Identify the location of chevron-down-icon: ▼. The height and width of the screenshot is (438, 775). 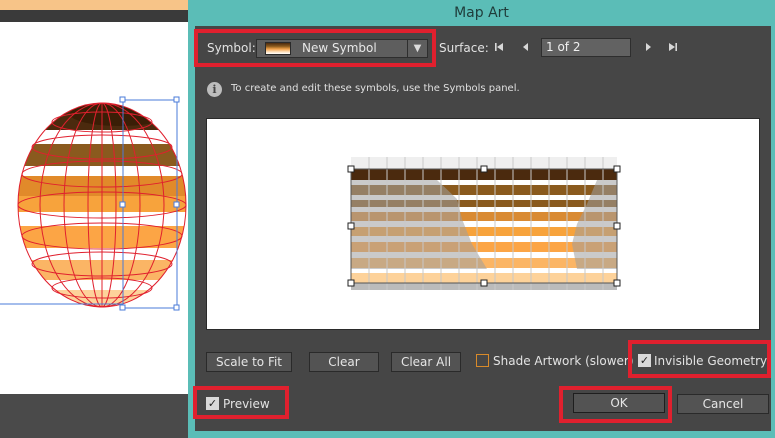
(417, 48).